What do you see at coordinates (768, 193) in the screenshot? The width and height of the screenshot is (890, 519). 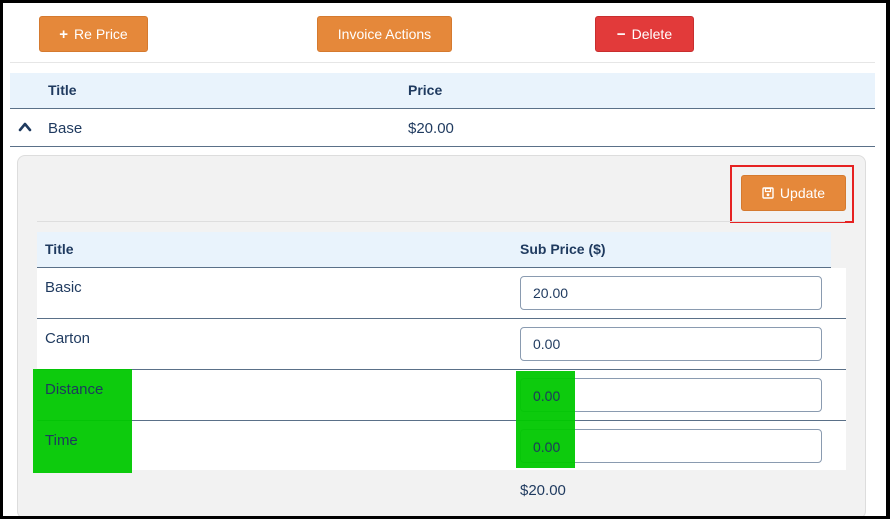 I see `save-icon` at bounding box center [768, 193].